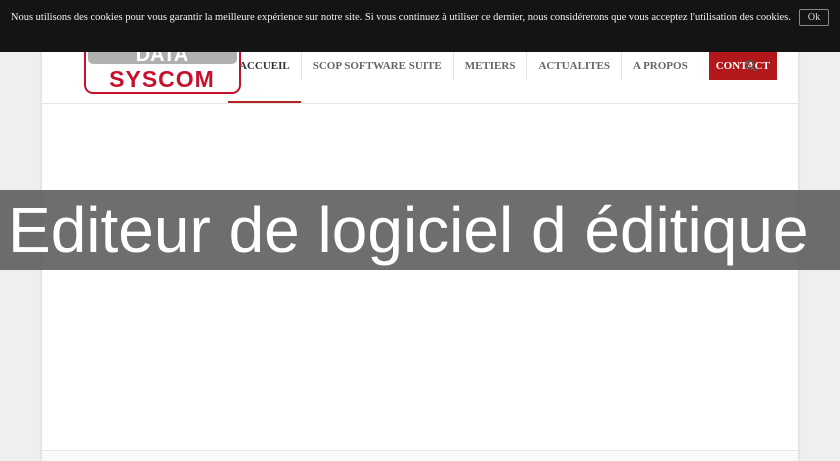  What do you see at coordinates (814, 18) in the screenshot?
I see `cookie-ok-button: Ok` at bounding box center [814, 18].